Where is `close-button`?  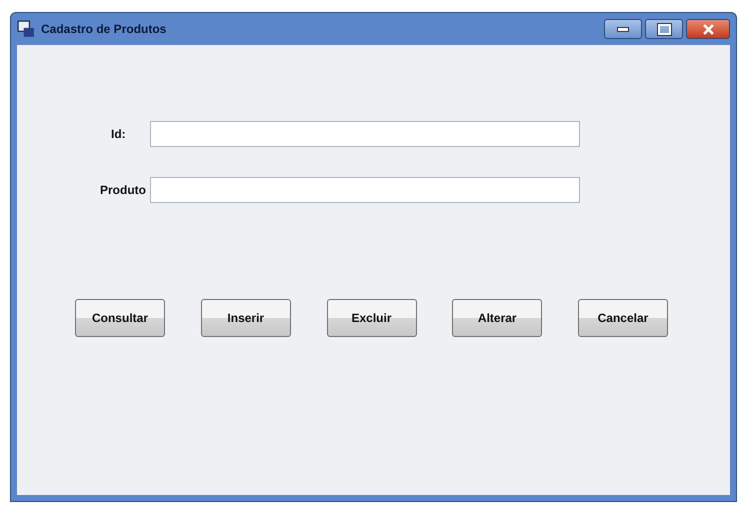
close-button is located at coordinates (708, 29).